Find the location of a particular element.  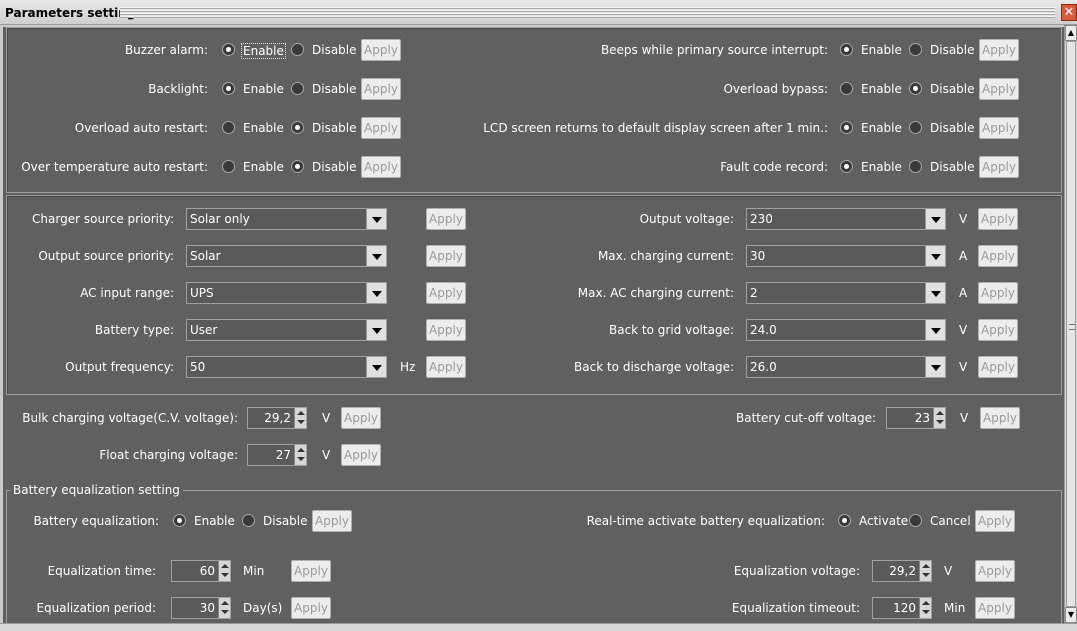

ac-input-range-select: UPS is located at coordinates (286, 293).